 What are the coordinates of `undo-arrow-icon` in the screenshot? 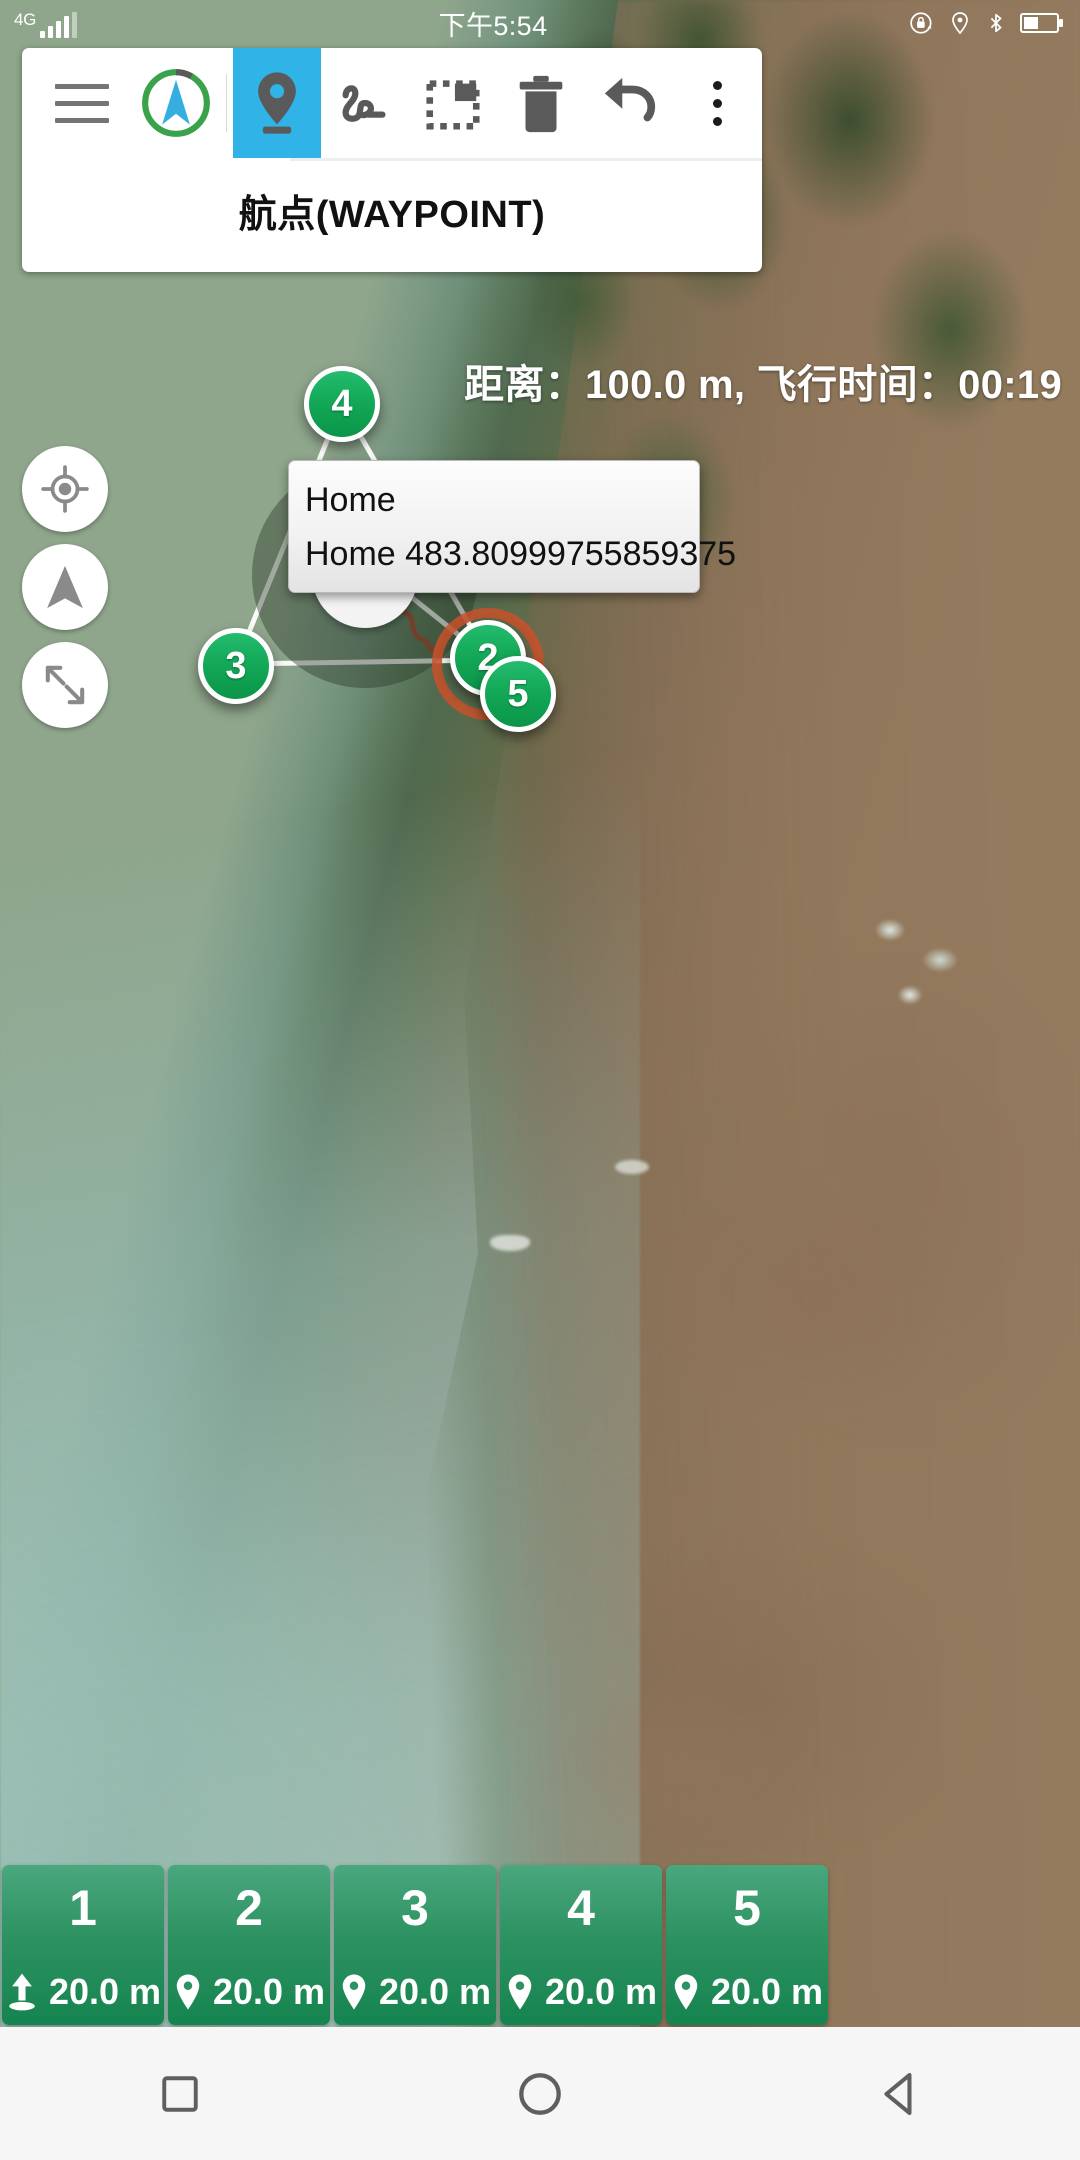 It's located at (629, 99).